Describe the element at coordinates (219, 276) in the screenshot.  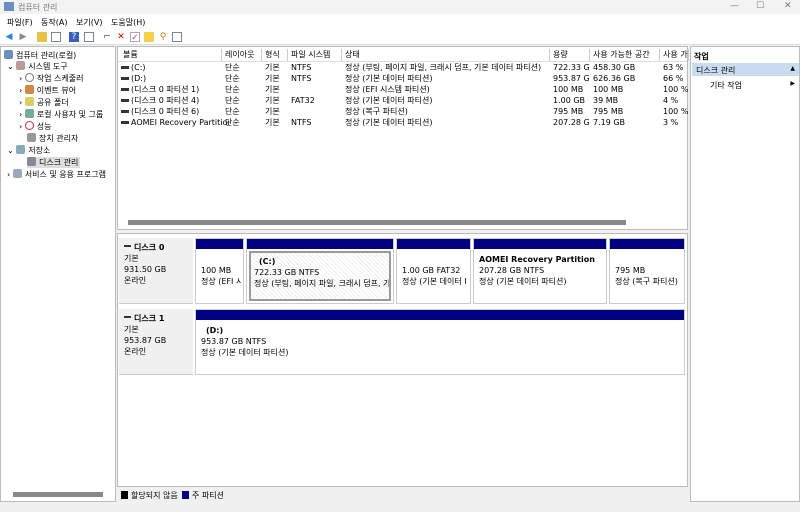
I see `partition-body: 100 MB 정상 (EFI 시스` at that location.